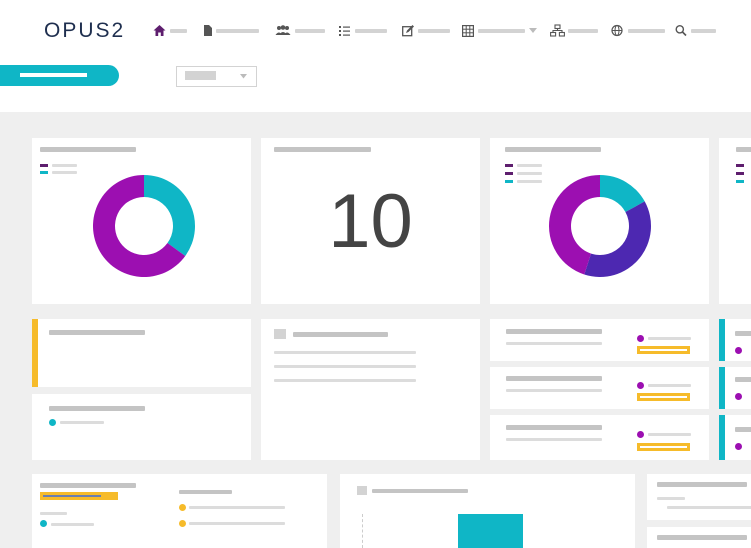  Describe the element at coordinates (53, 75) in the screenshot. I see `button-label` at that location.